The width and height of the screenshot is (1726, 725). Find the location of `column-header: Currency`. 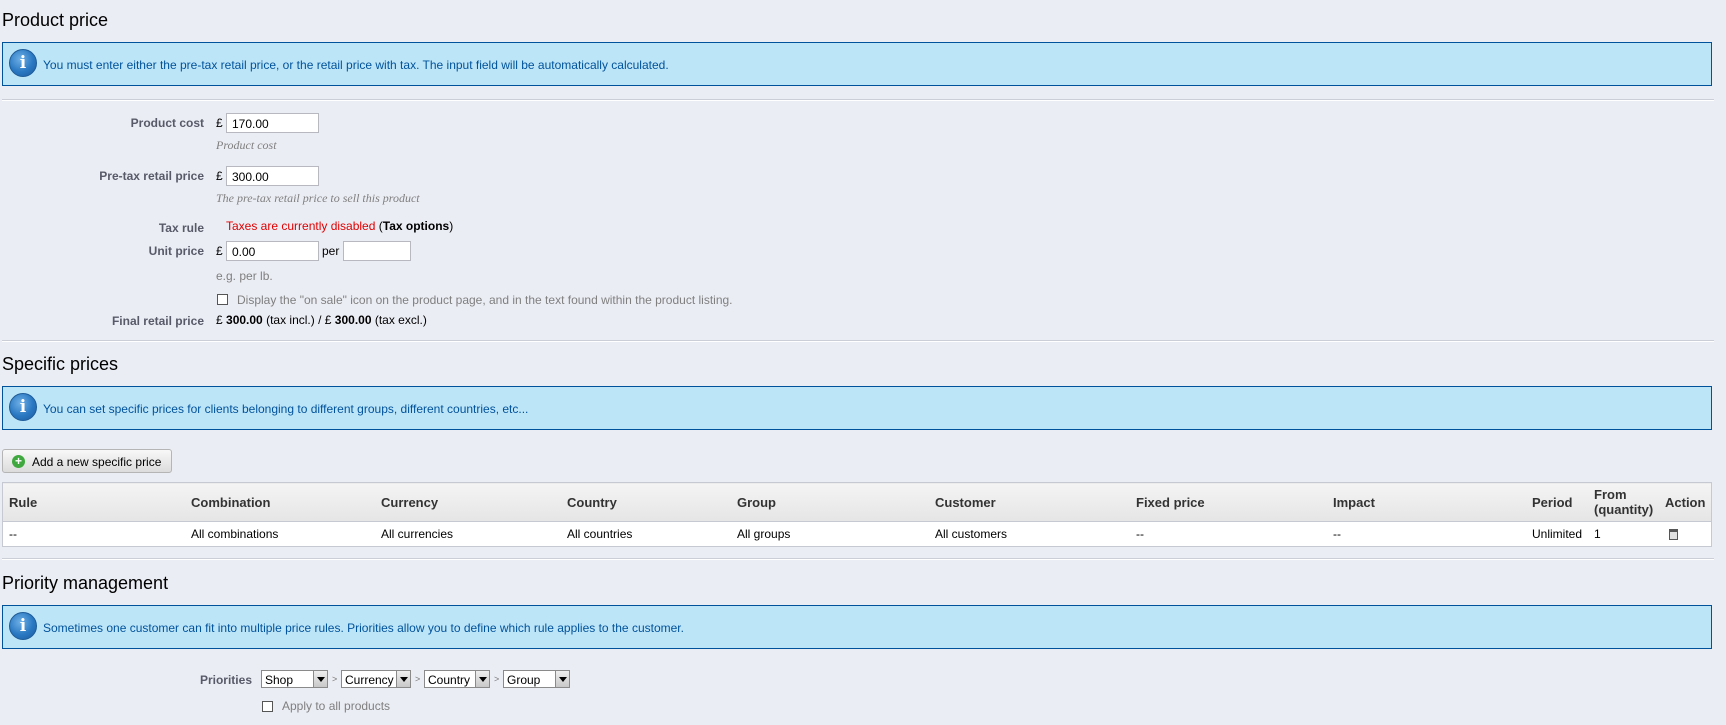

column-header: Currency is located at coordinates (468, 502).